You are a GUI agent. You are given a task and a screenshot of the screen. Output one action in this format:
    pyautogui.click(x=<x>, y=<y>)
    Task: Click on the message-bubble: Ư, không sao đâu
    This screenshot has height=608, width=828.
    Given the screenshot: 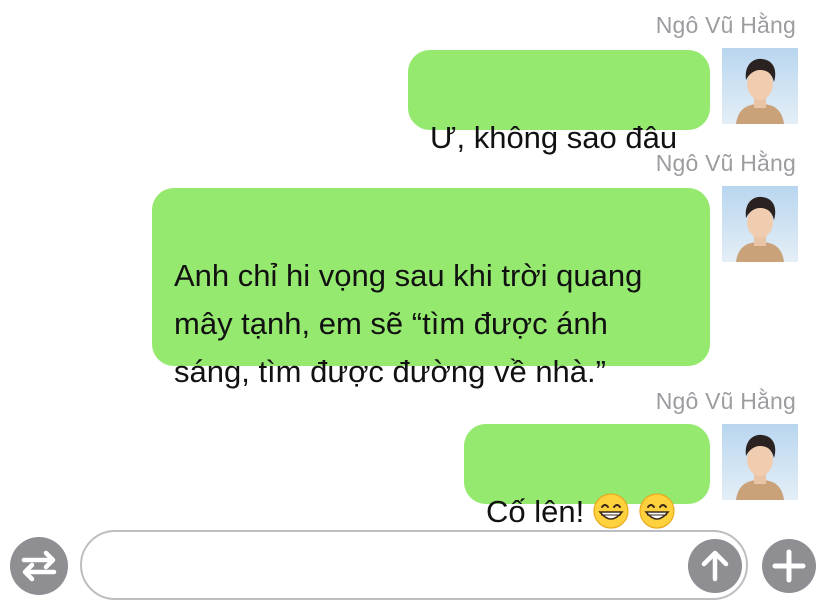 What is the action you would take?
    pyautogui.click(x=559, y=102)
    